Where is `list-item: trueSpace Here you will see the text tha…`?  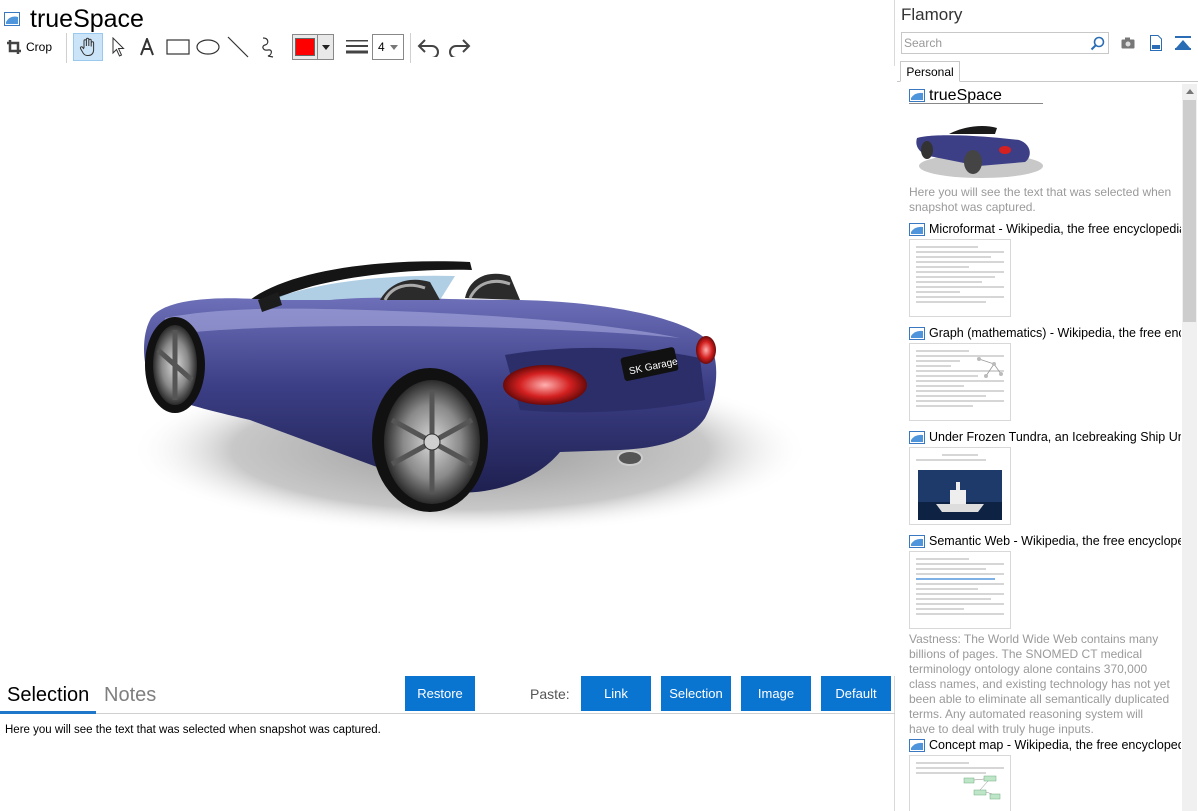
list-item: trueSpace Here you will see the text tha… is located at coordinates (1045, 151).